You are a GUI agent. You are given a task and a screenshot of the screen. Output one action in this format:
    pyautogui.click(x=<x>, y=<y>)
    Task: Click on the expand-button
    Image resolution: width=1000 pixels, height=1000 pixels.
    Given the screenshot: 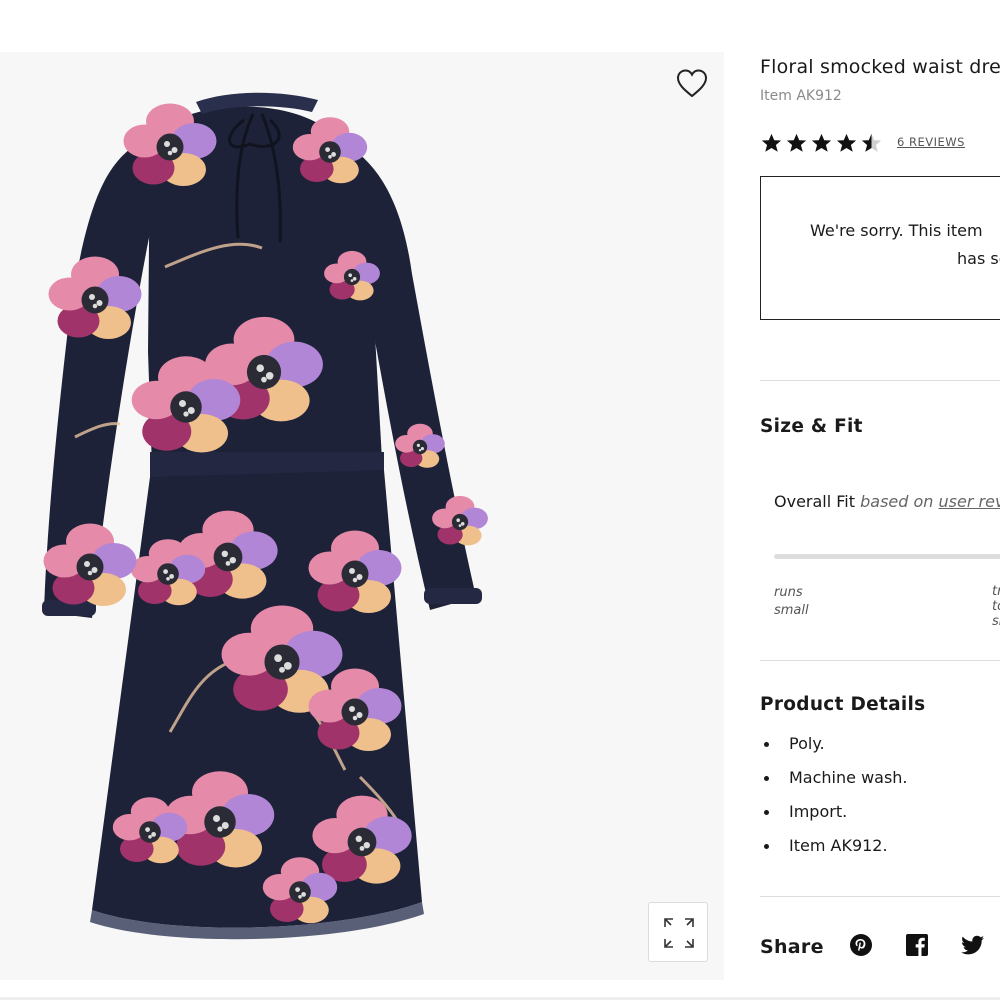 What is the action you would take?
    pyautogui.click(x=678, y=932)
    